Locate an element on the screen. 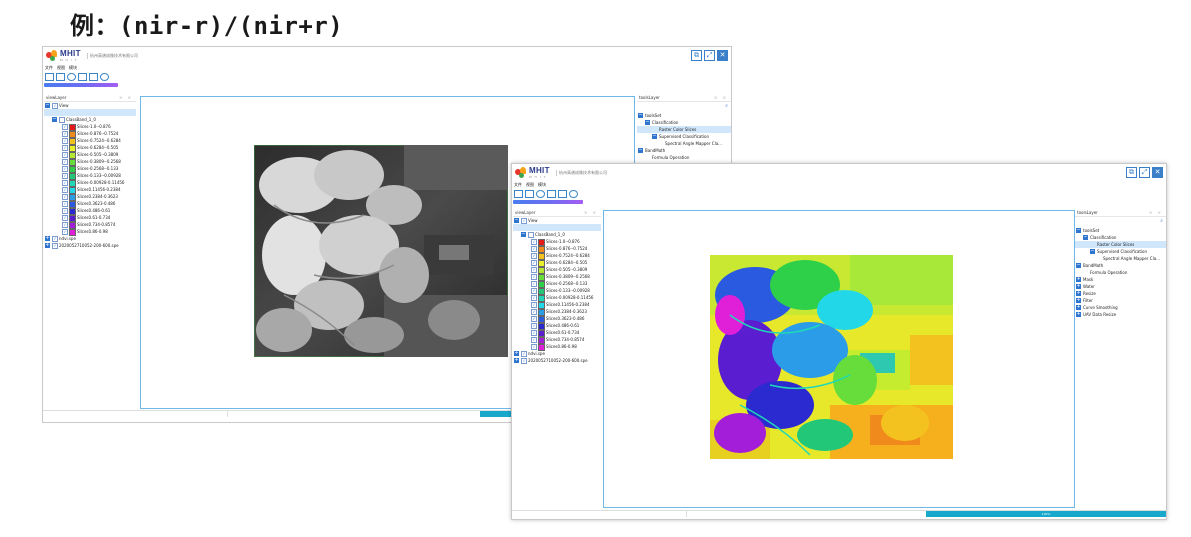  slice-item: ✓ Slices-0.2568--0.133 is located at coordinates (90, 169).